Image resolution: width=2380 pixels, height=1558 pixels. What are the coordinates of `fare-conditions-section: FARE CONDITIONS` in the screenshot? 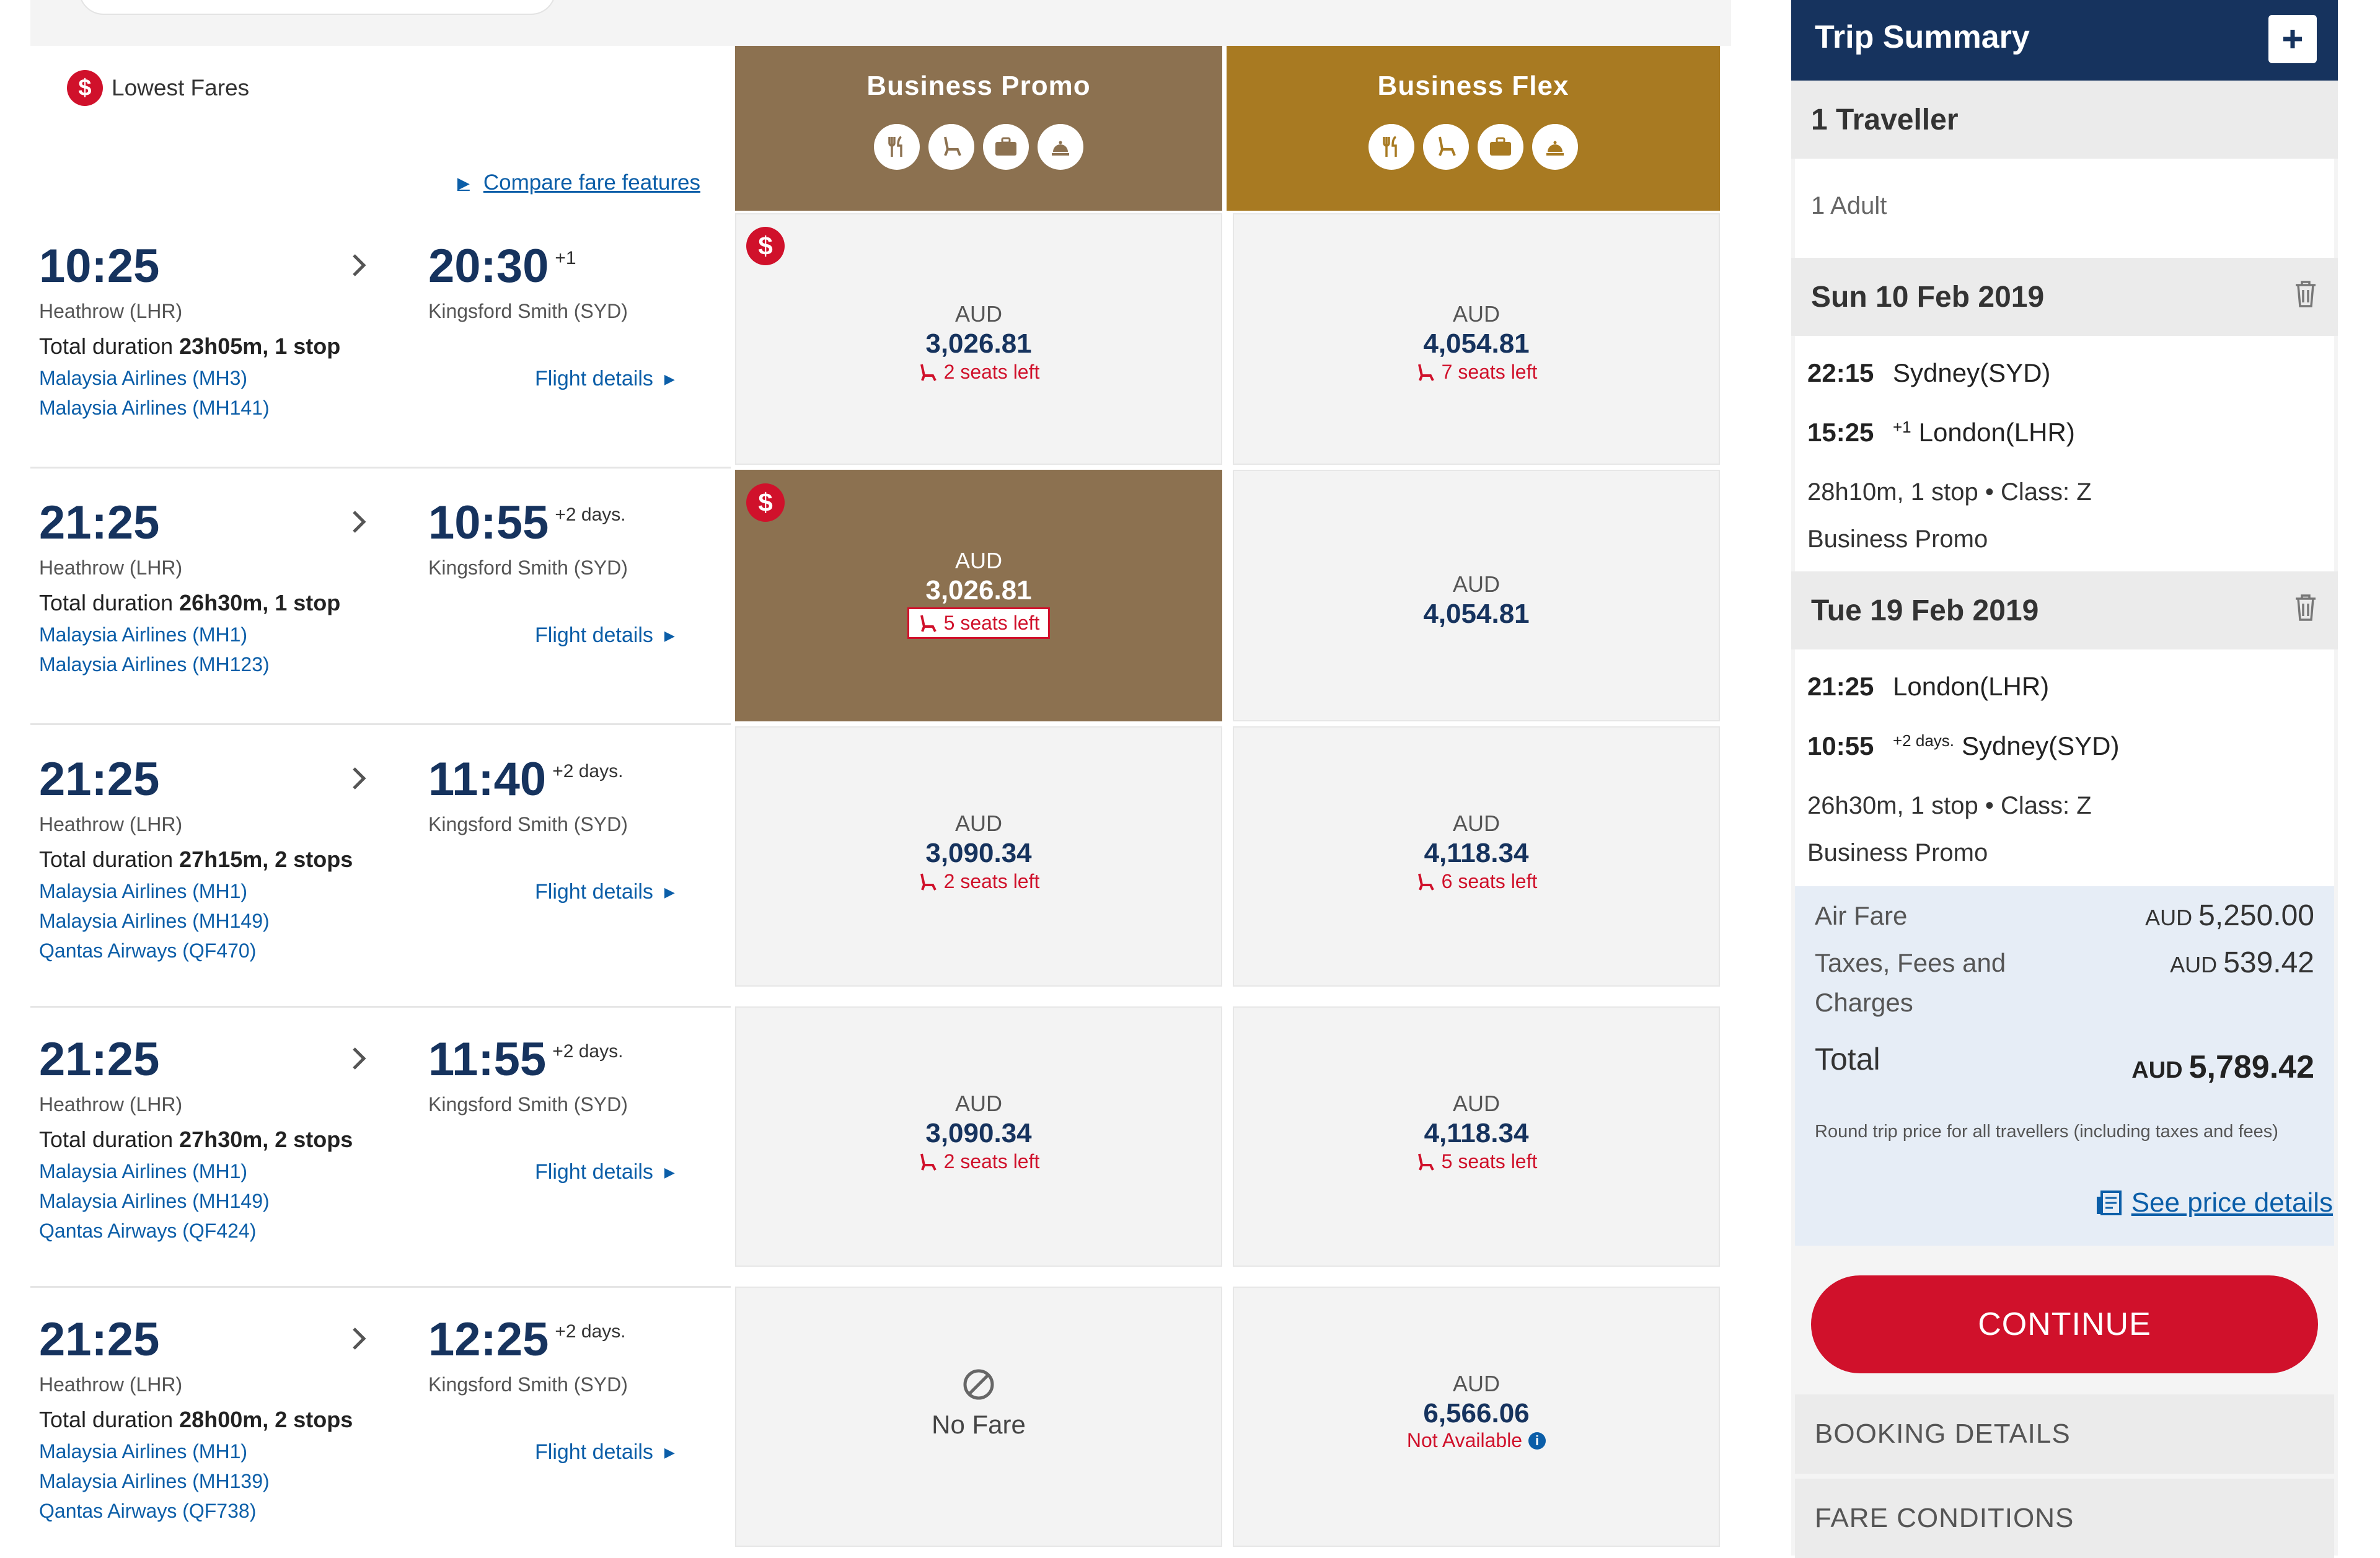 It's located at (2064, 1518).